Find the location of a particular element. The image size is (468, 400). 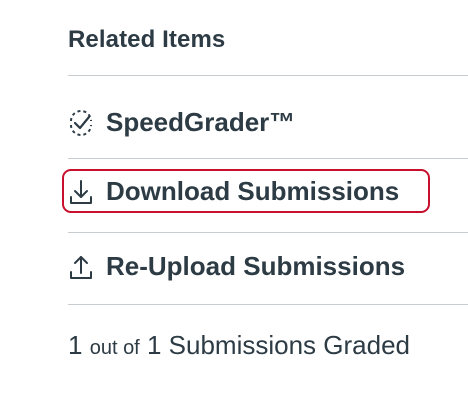

graded-status: 1 out of 1 Submissions Graded is located at coordinates (239, 345).